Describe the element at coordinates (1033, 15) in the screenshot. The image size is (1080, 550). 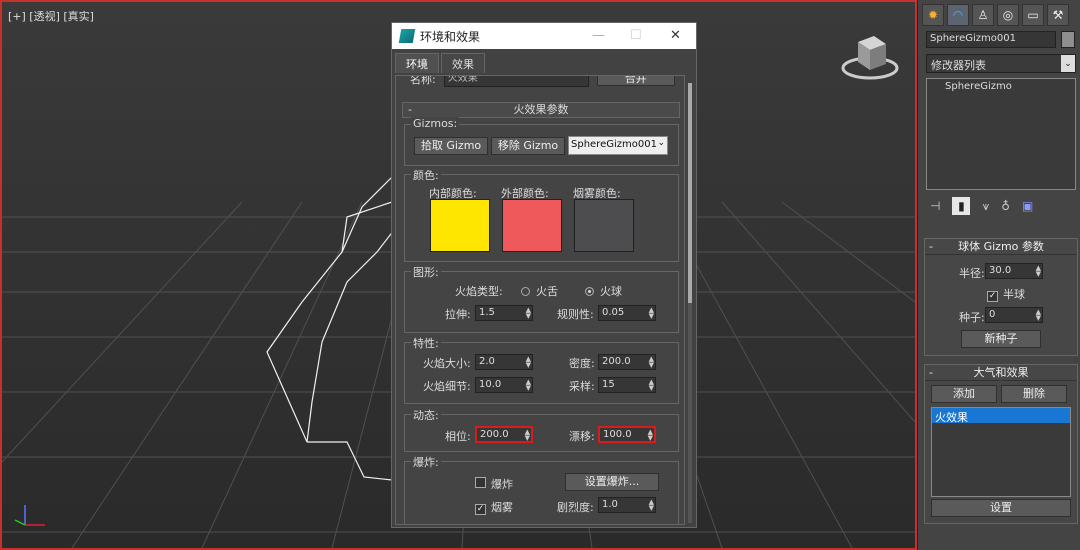
I see `display-icon: ▭` at that location.